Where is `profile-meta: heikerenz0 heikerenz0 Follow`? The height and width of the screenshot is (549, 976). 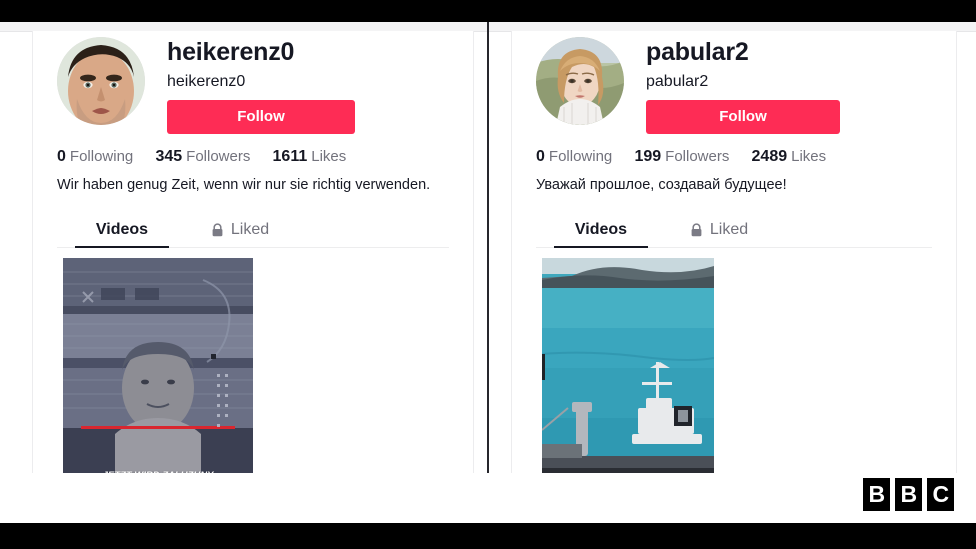
profile-meta: heikerenz0 heikerenz0 Follow is located at coordinates (308, 86).